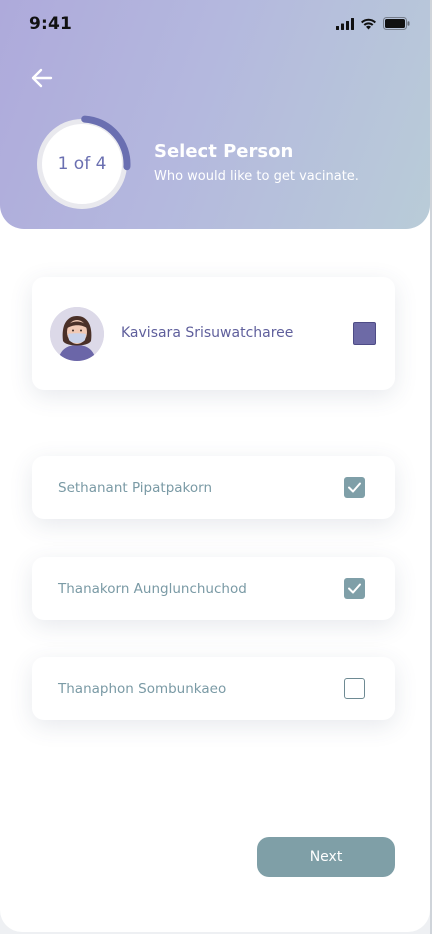 This screenshot has height=934, width=432. What do you see at coordinates (152, 589) in the screenshot?
I see `person-name: Thanakorn Aunglunchuchod` at bounding box center [152, 589].